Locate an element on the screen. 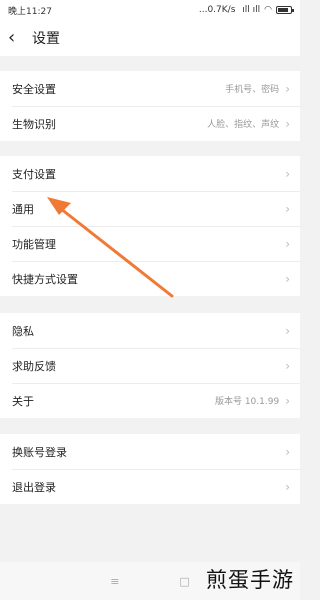 The width and height of the screenshot is (320, 600). row-biometrics: 生物识别 人脸、指纹、声纹 › is located at coordinates (150, 123).